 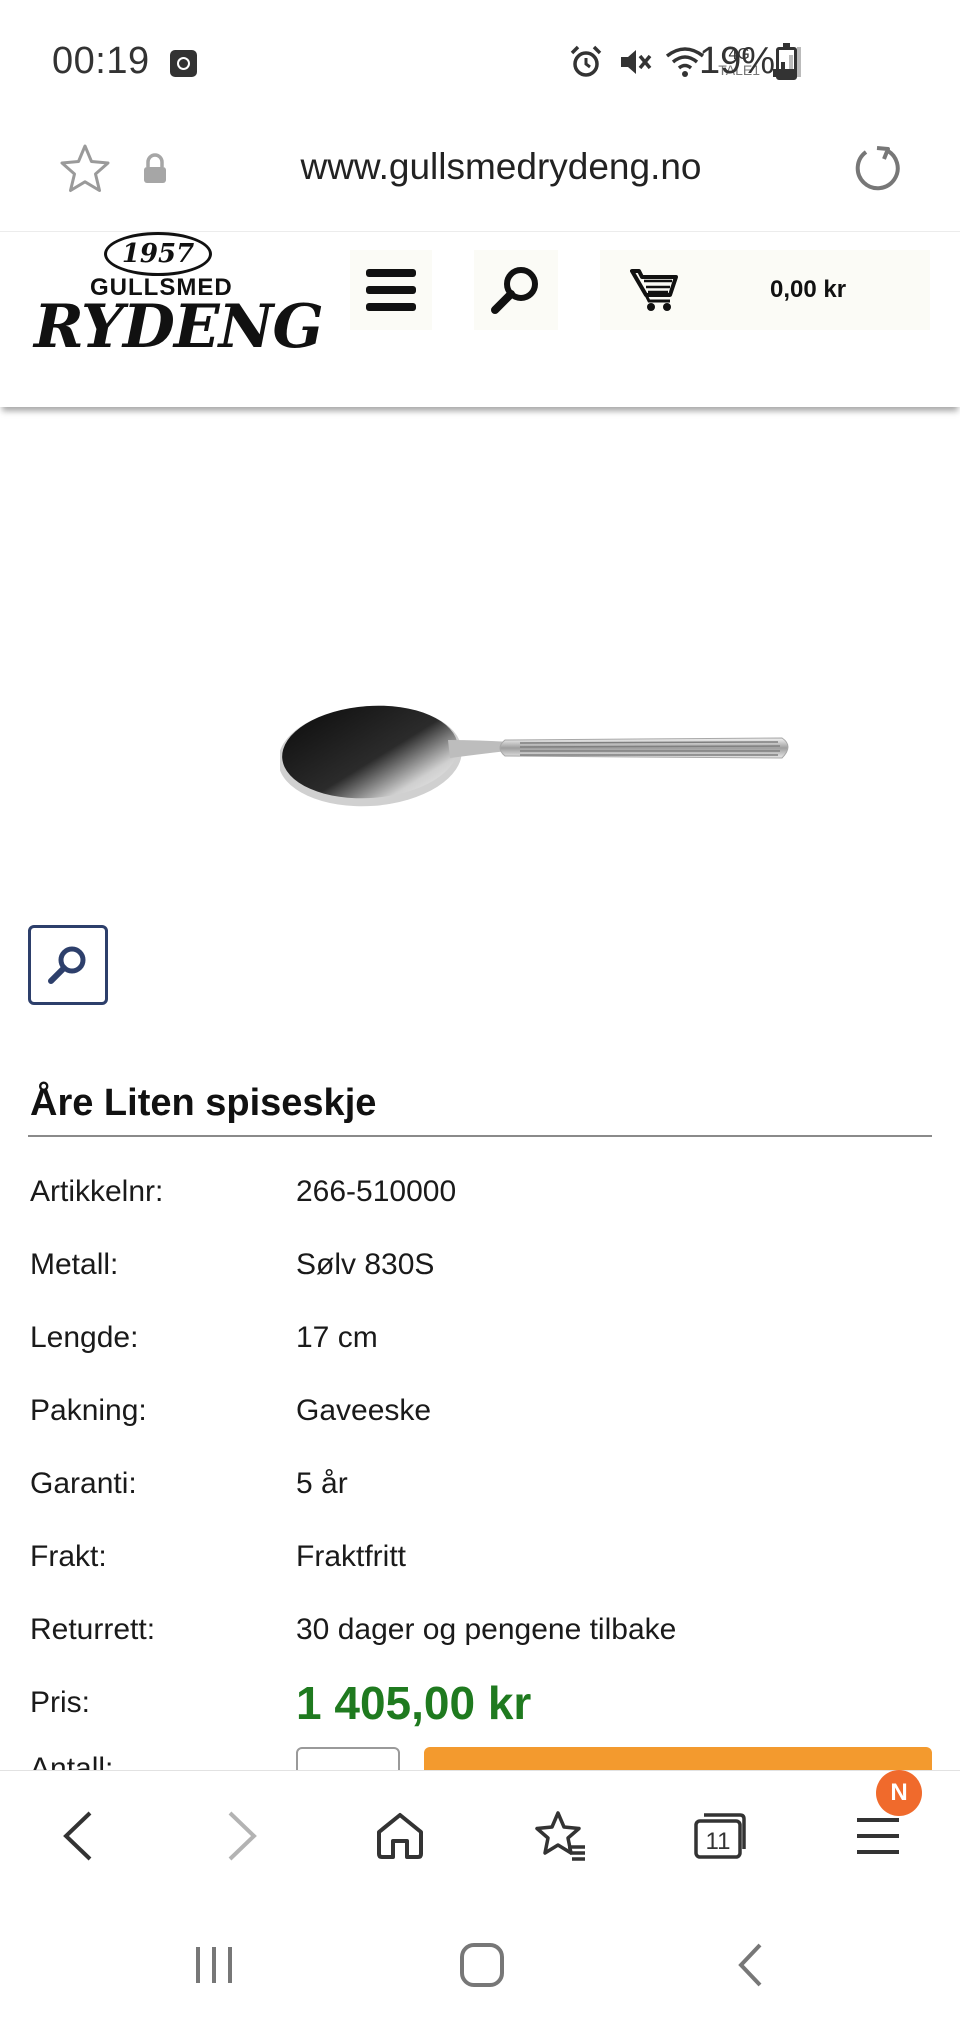 I want to click on back-arrow-icon, so click(x=77, y=1836).